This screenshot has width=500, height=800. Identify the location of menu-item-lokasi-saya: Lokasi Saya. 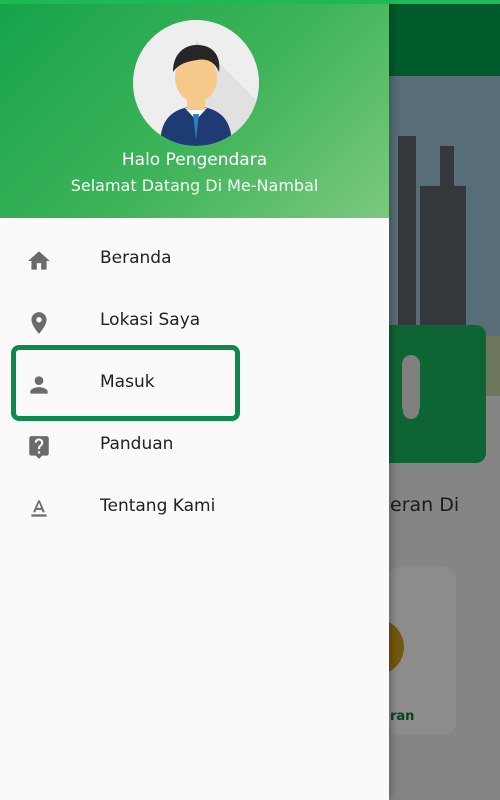
(194, 322).